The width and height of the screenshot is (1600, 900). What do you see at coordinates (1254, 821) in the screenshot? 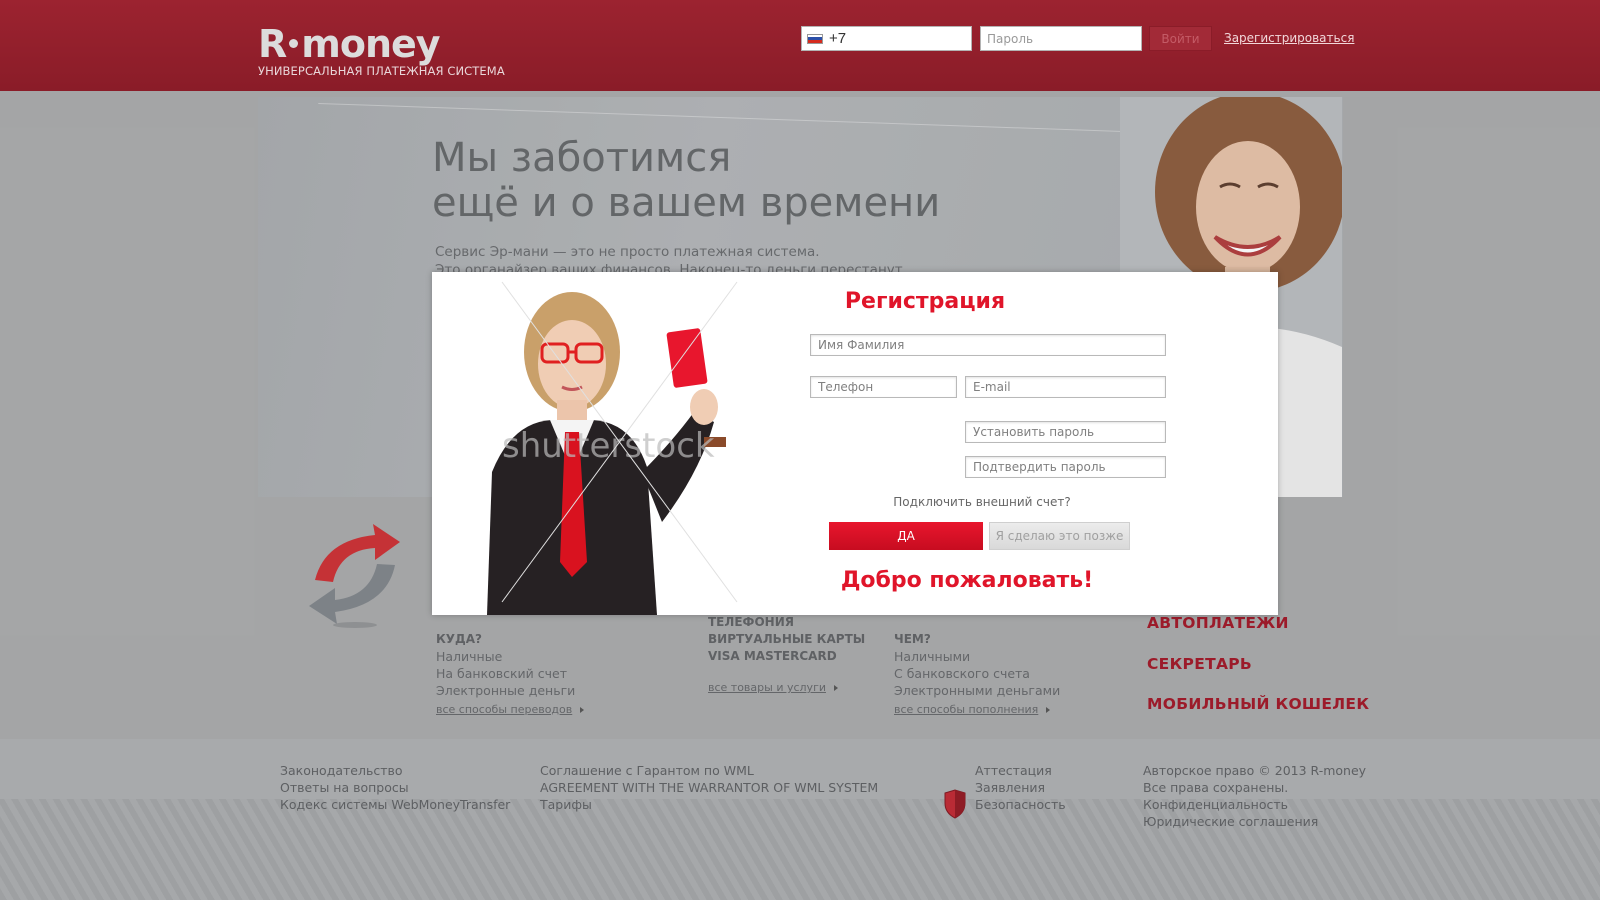
I see `footer-link: Юридические соглашения` at bounding box center [1254, 821].